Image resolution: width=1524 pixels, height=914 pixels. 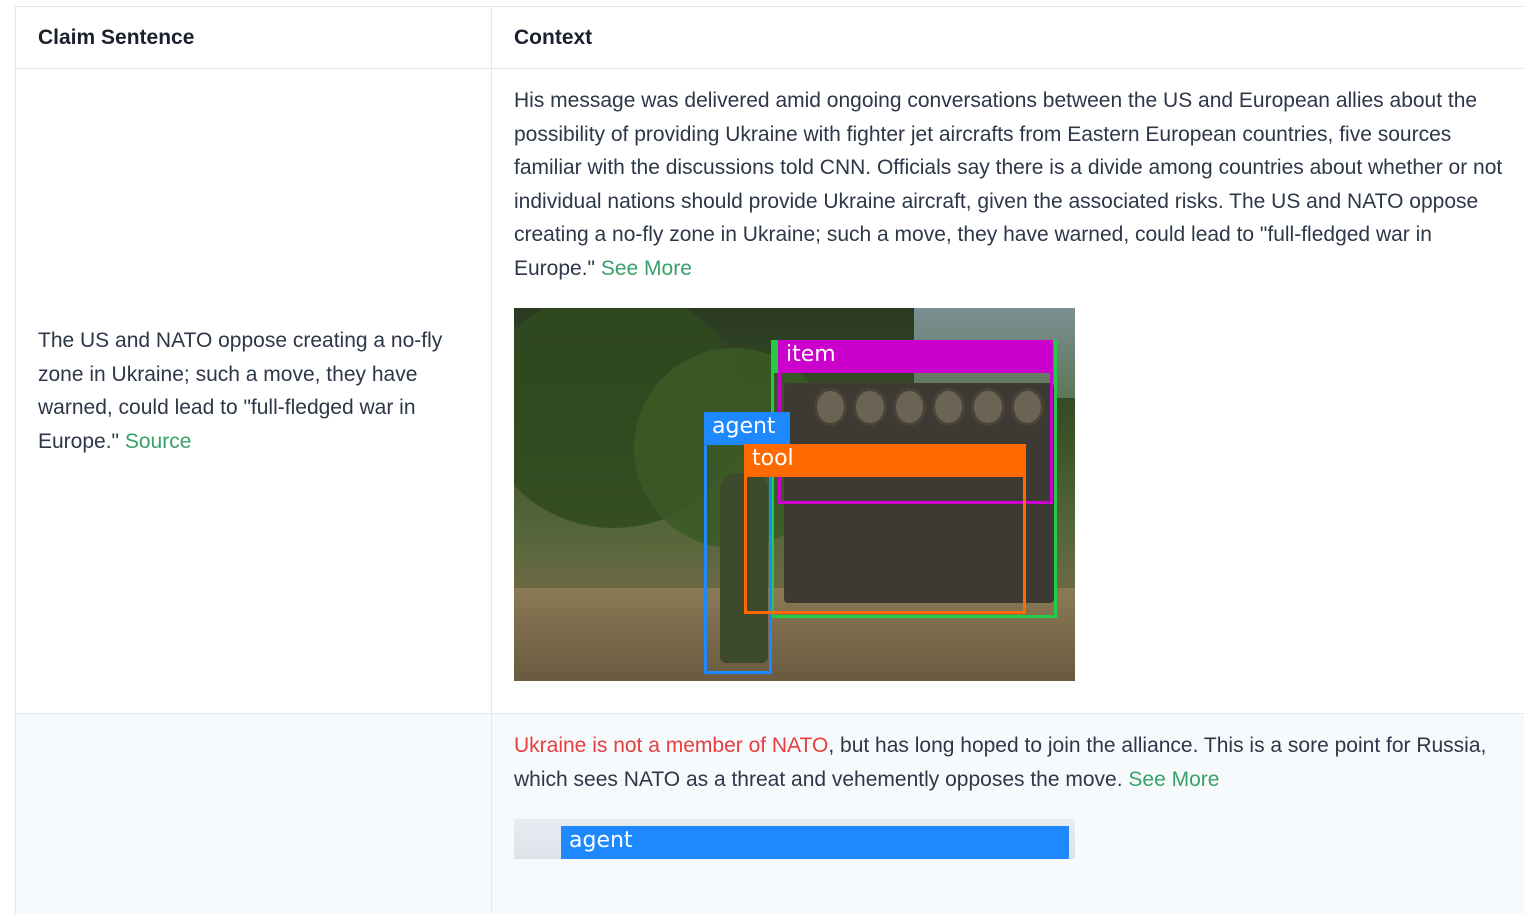 What do you see at coordinates (158, 441) in the screenshot?
I see `source-link: Source` at bounding box center [158, 441].